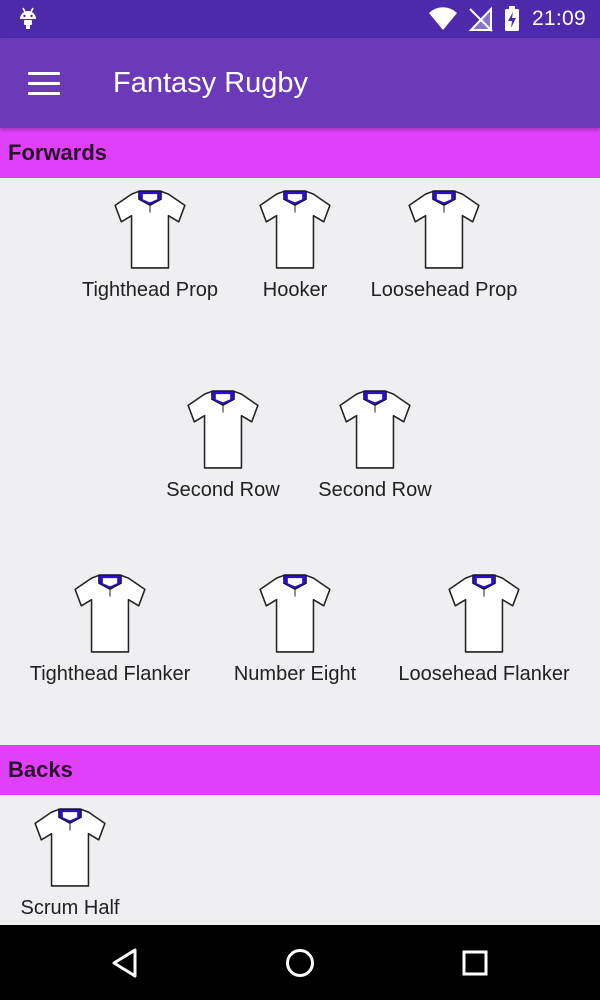 The width and height of the screenshot is (600, 1000). What do you see at coordinates (125, 963) in the screenshot?
I see `back-triangle-icon` at bounding box center [125, 963].